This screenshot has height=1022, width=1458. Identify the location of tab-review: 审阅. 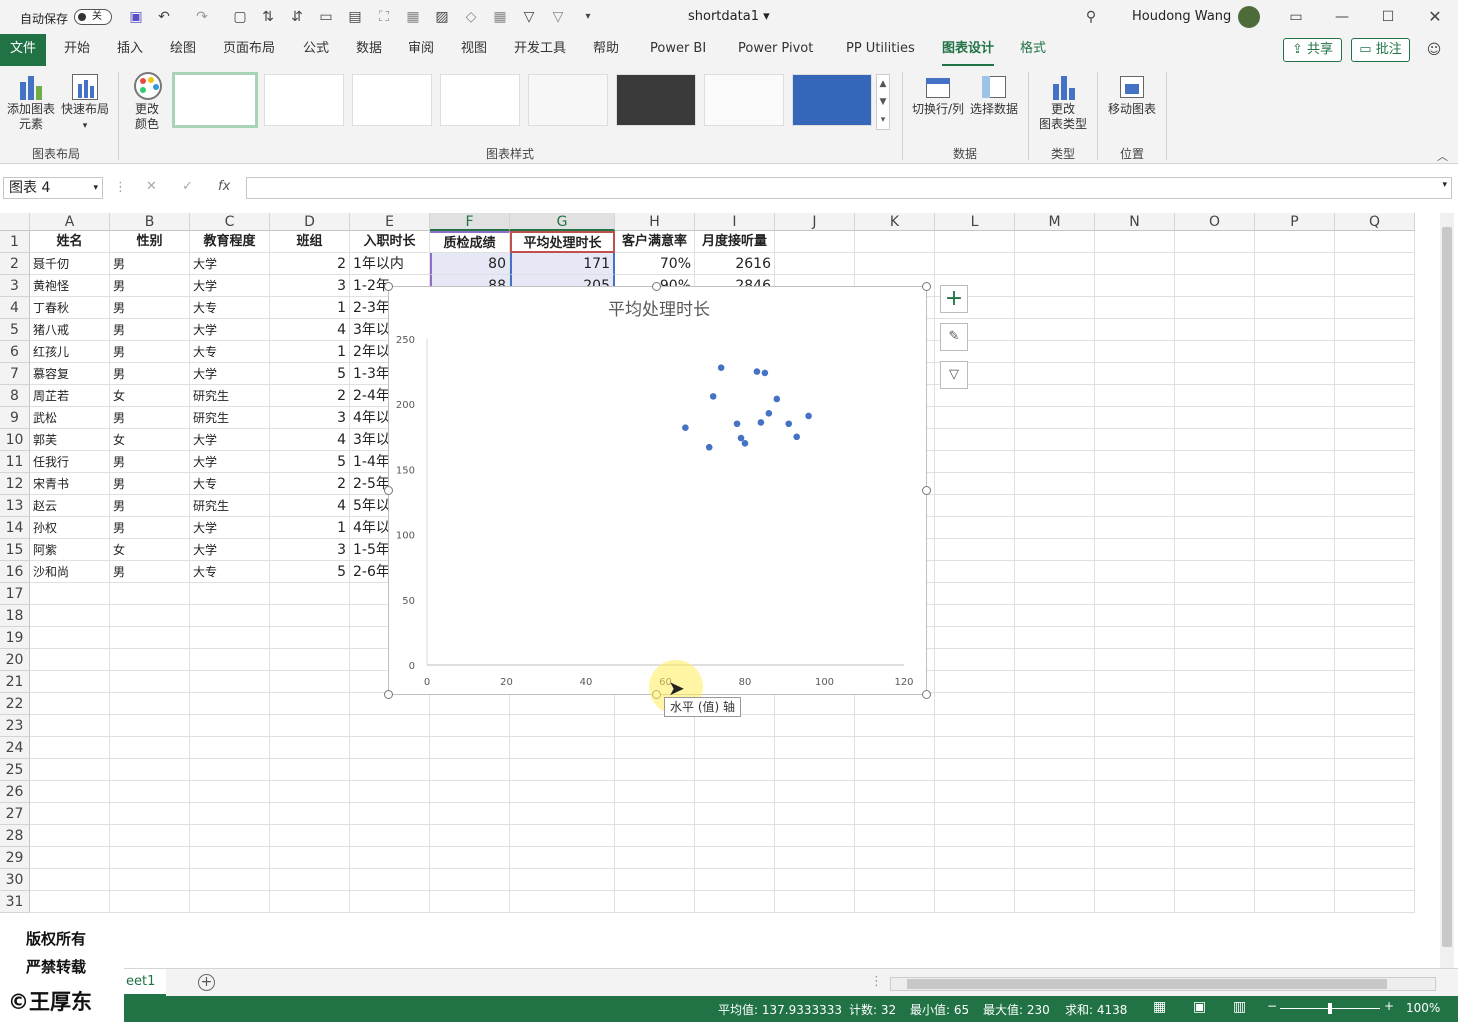
(421, 50).